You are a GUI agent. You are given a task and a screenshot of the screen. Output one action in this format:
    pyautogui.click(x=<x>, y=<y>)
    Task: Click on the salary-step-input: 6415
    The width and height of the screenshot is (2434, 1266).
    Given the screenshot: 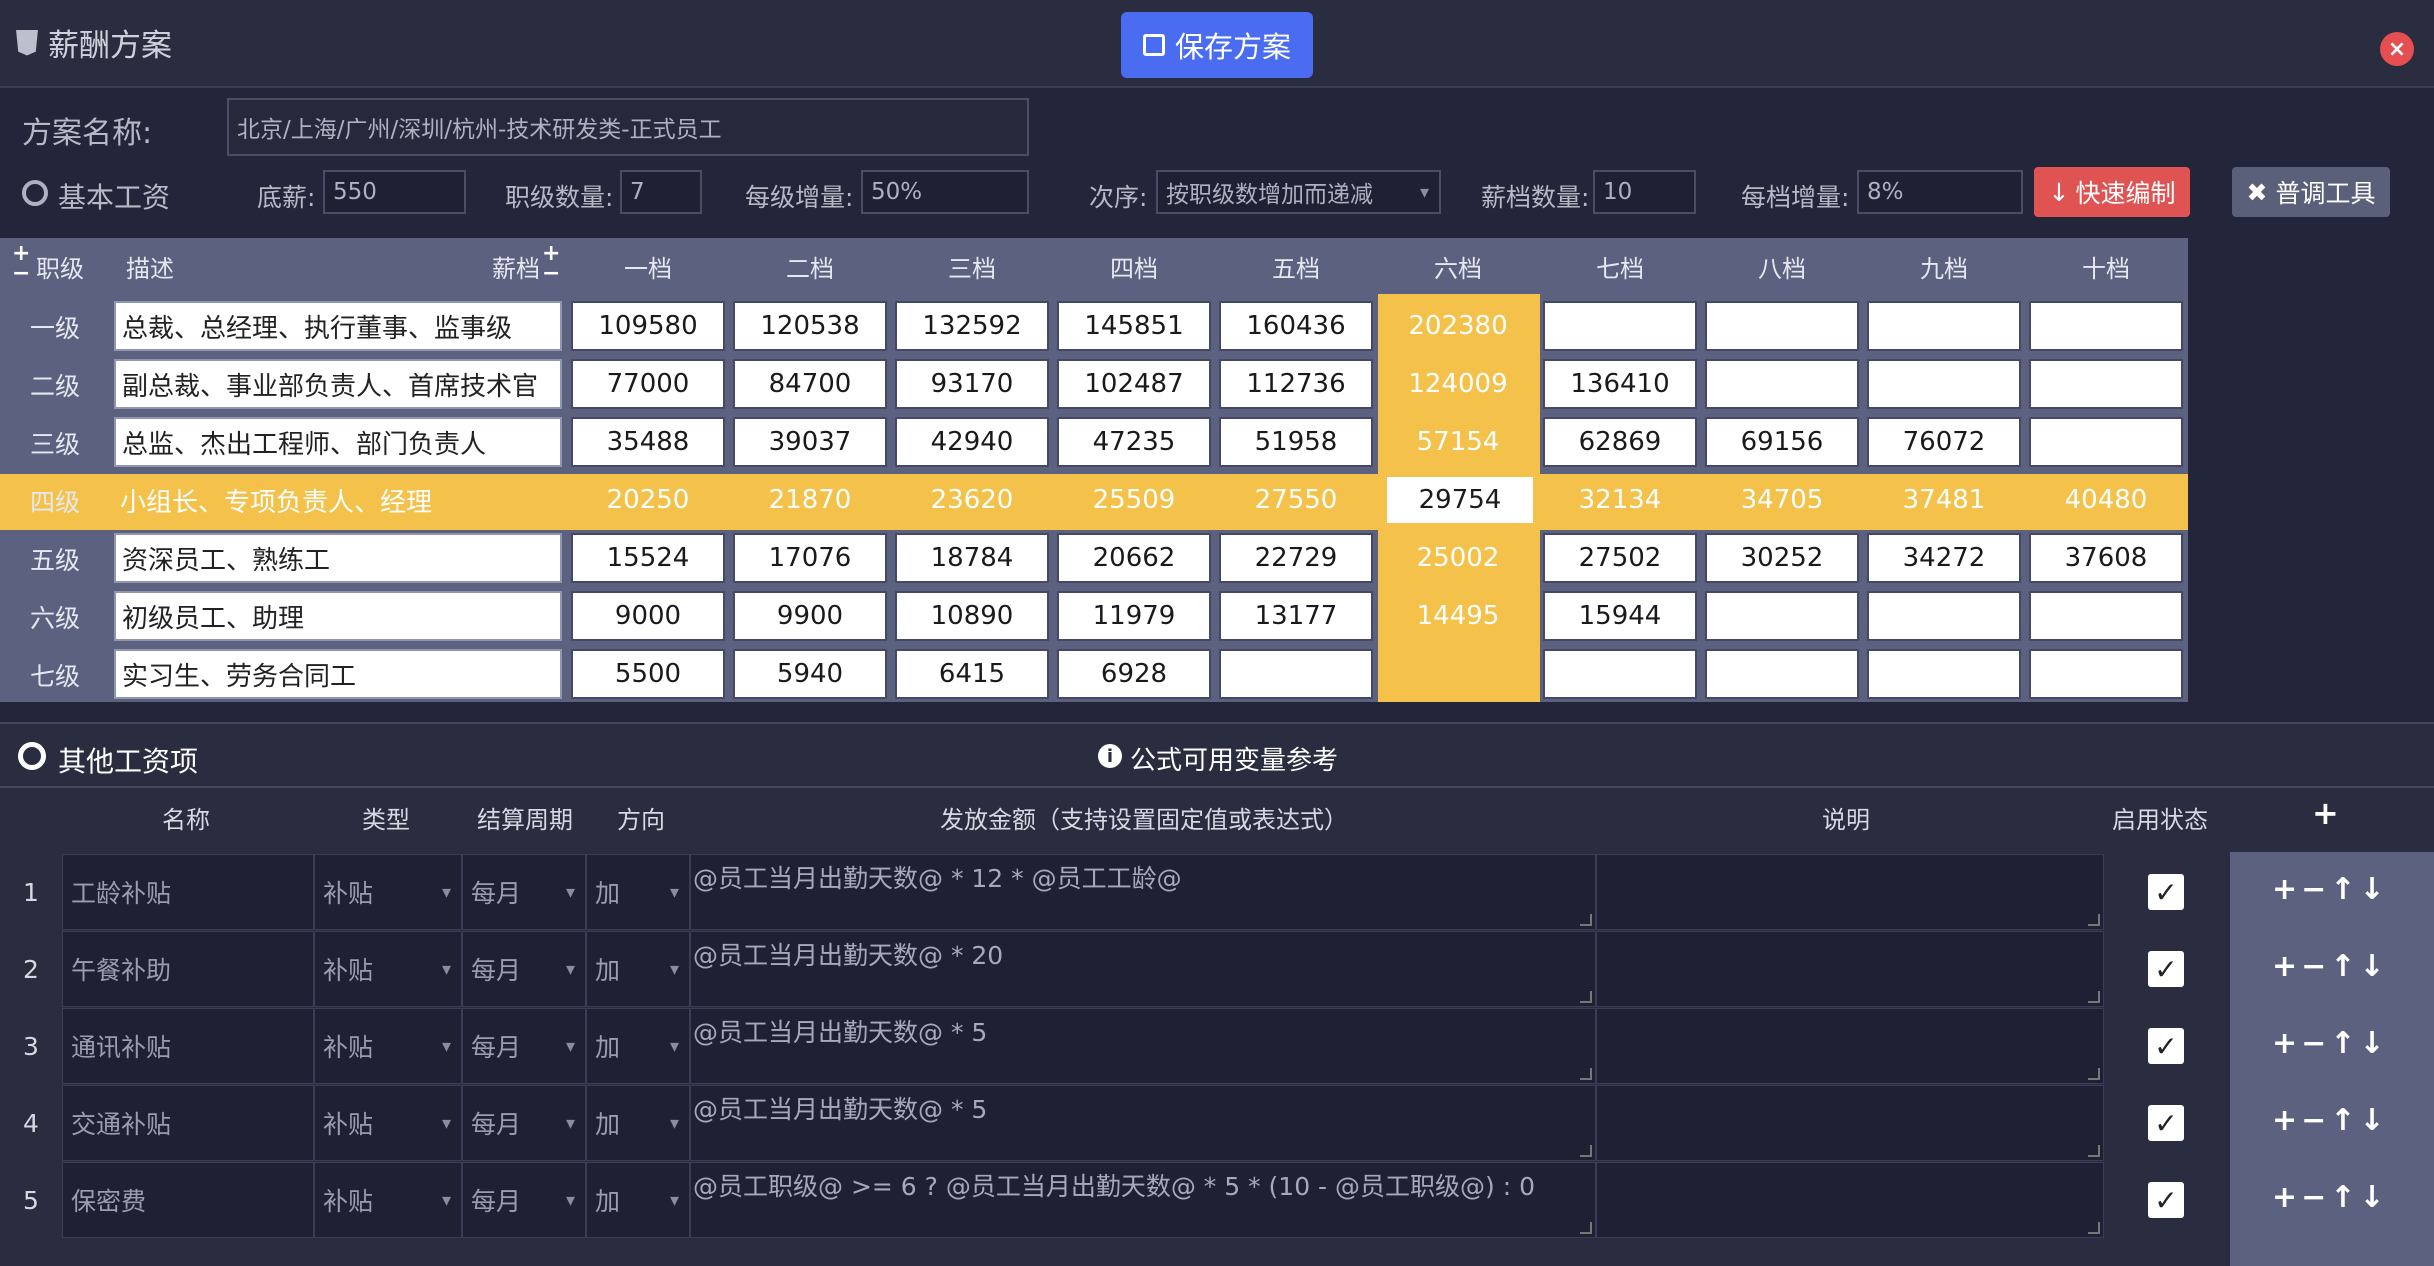 What is the action you would take?
    pyautogui.click(x=972, y=674)
    